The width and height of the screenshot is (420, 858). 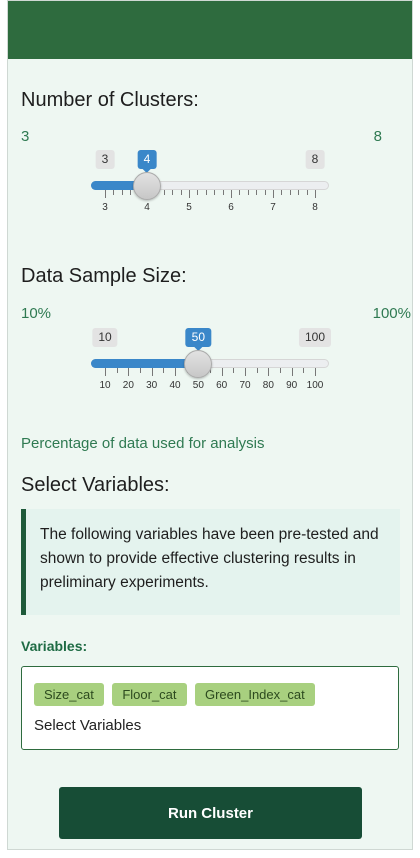 I want to click on sample-tick-label: 70, so click(x=245, y=385).